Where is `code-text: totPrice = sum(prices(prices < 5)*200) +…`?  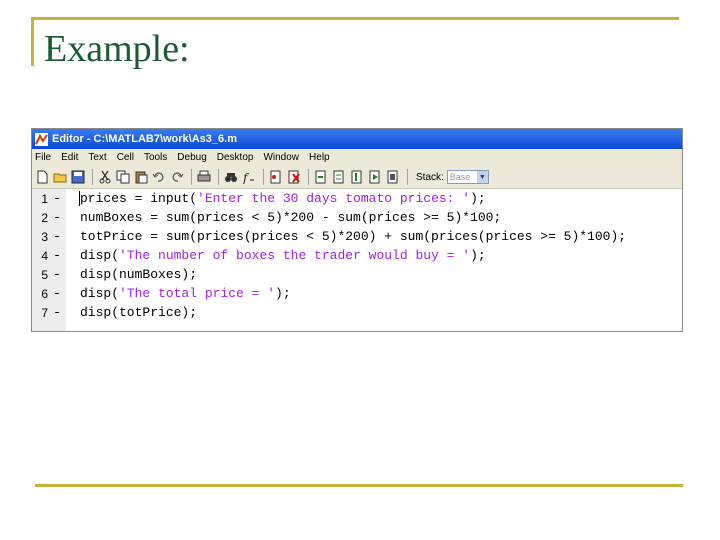
code-text: totPrice = sum(prices(prices < 5)*200) +… is located at coordinates (346, 236).